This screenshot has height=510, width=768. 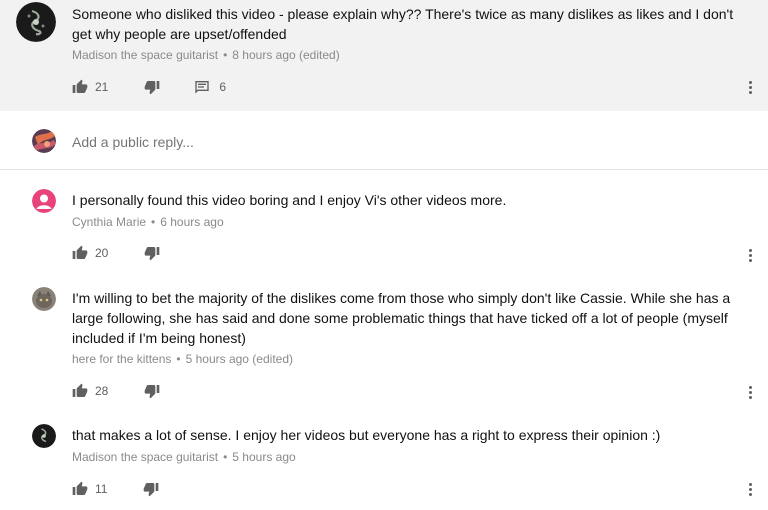 What do you see at coordinates (407, 142) in the screenshot?
I see `reply-input` at bounding box center [407, 142].